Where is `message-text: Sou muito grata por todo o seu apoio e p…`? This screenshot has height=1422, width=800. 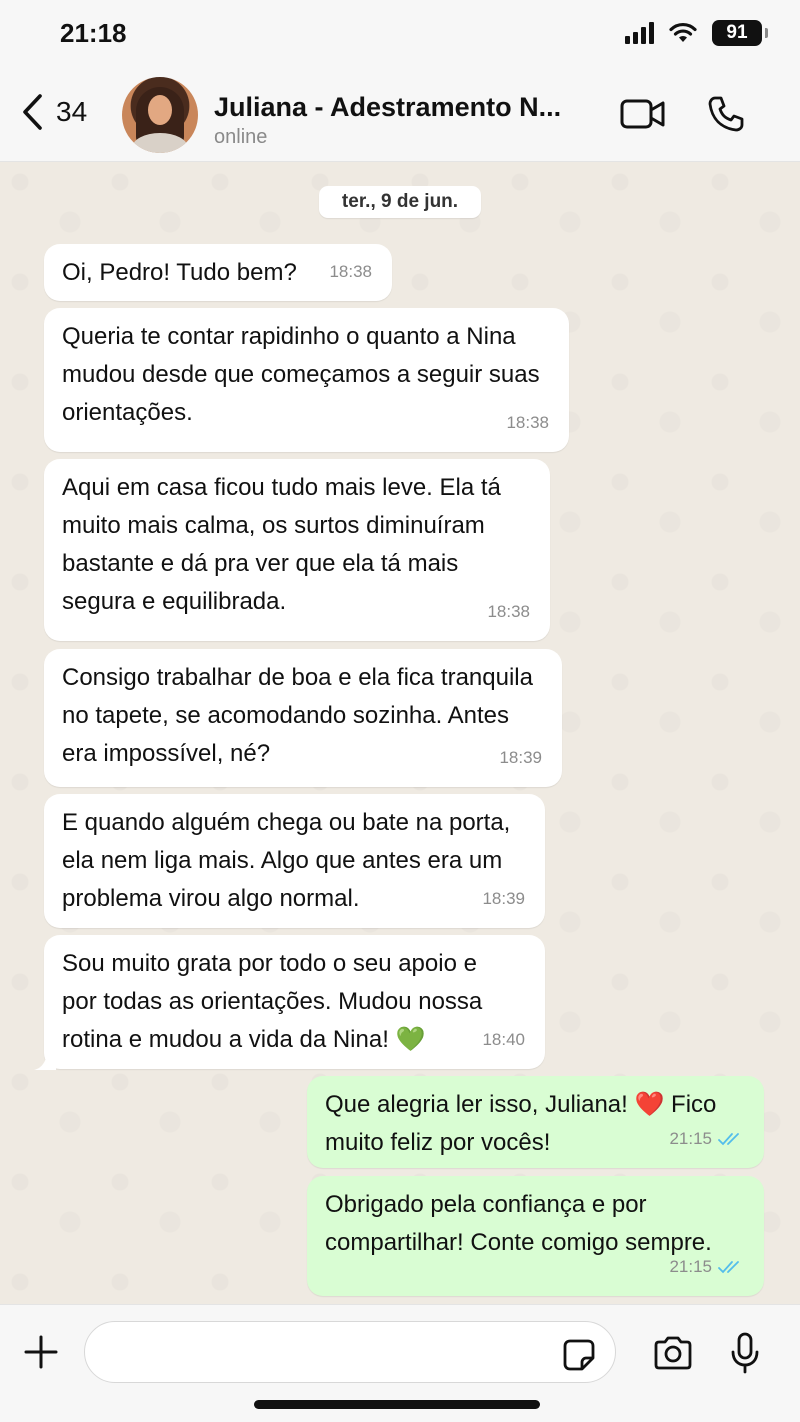 message-text: Sou muito grata por todo o seu apoio e p… is located at coordinates (272, 1001).